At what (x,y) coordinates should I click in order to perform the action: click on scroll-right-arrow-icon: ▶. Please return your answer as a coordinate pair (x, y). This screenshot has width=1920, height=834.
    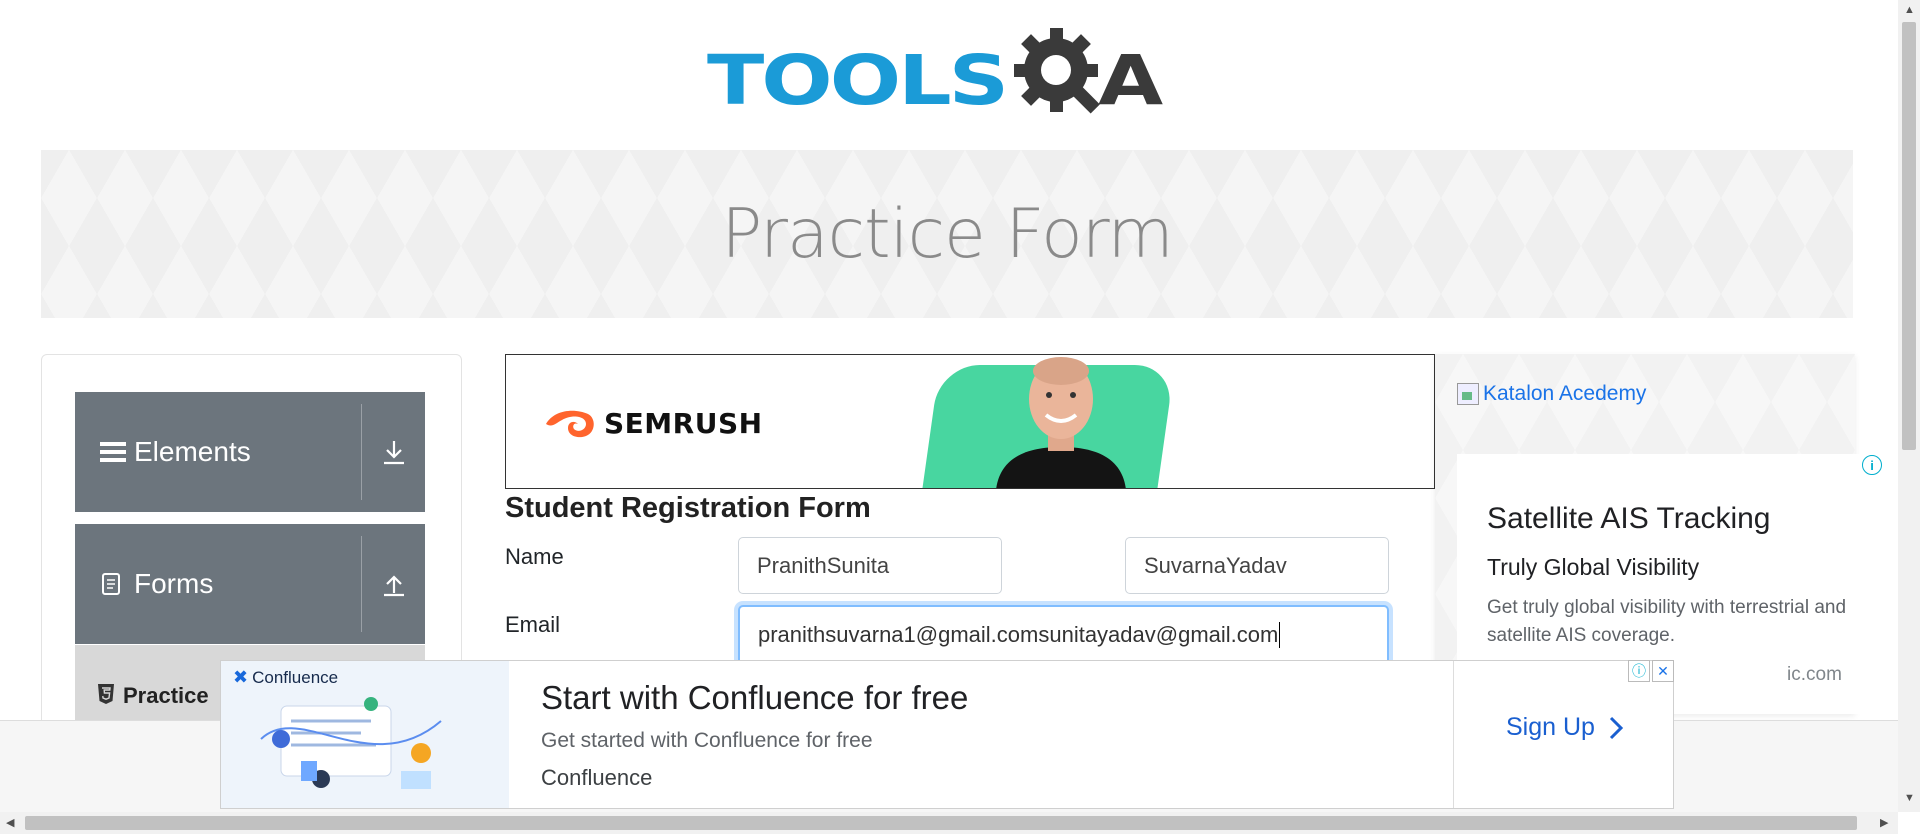
    Looking at the image, I should click on (1884, 822).